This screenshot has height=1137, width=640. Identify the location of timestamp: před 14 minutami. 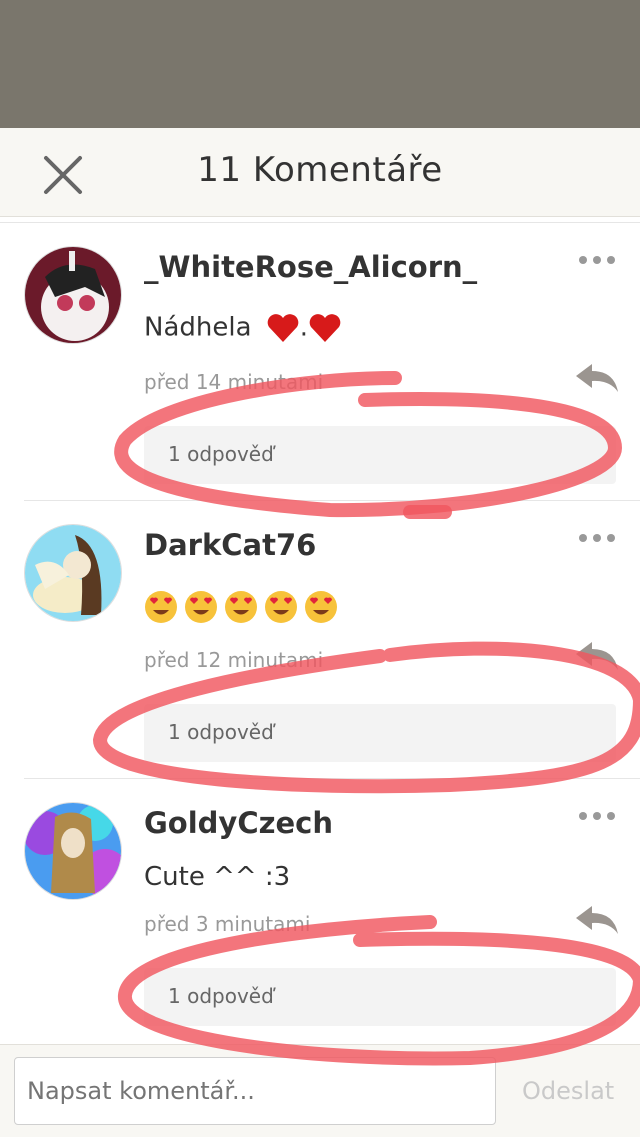
(234, 382).